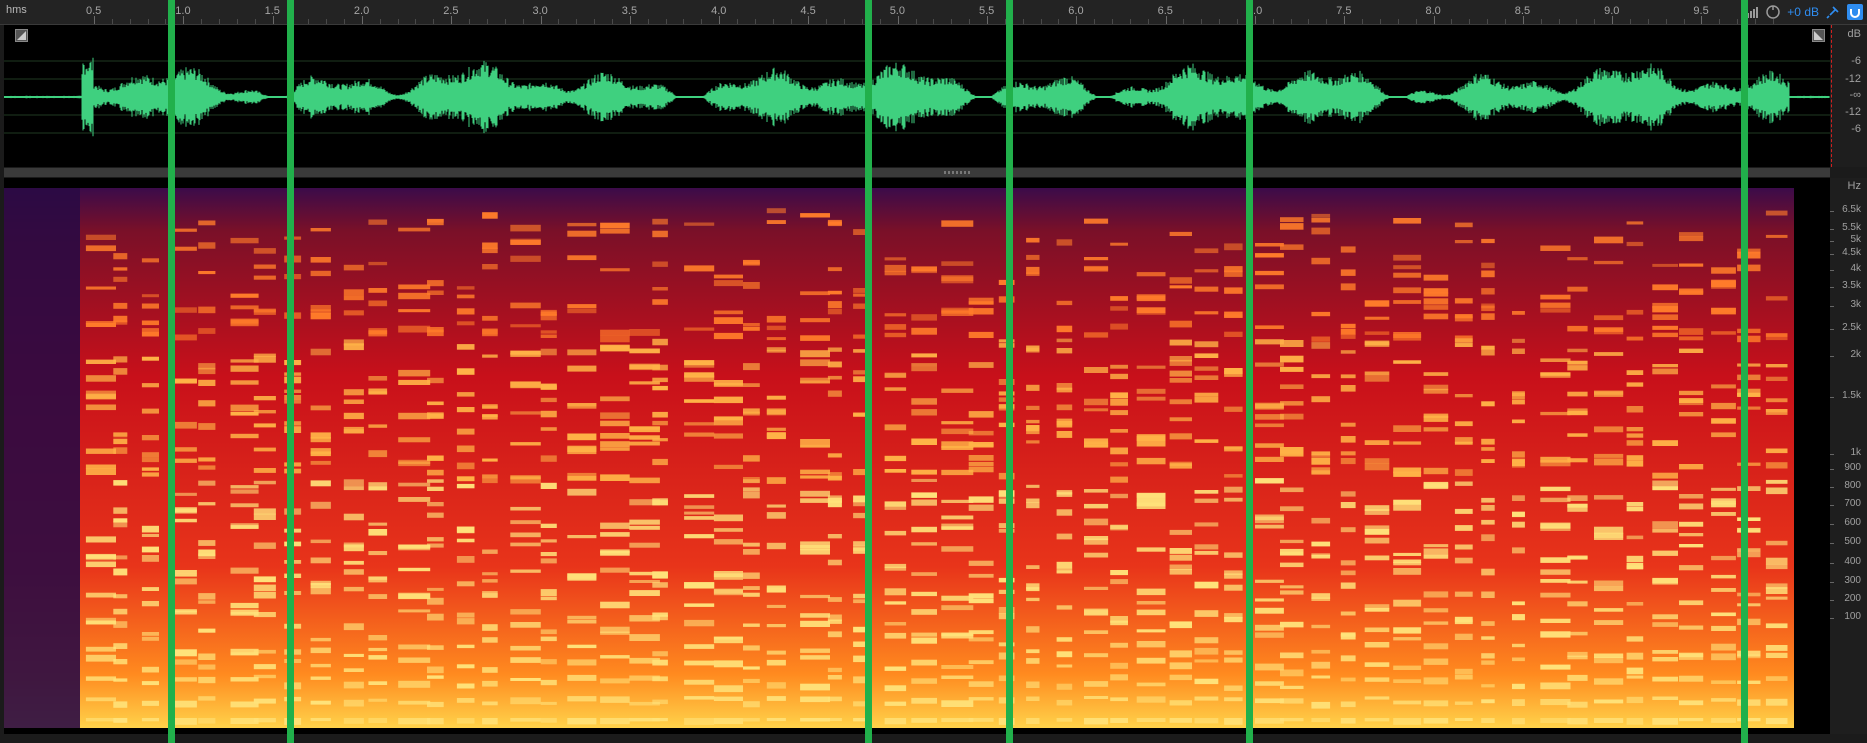 Image resolution: width=1867 pixels, height=743 pixels. I want to click on gain-readout: +0 dB, so click(1803, 12).